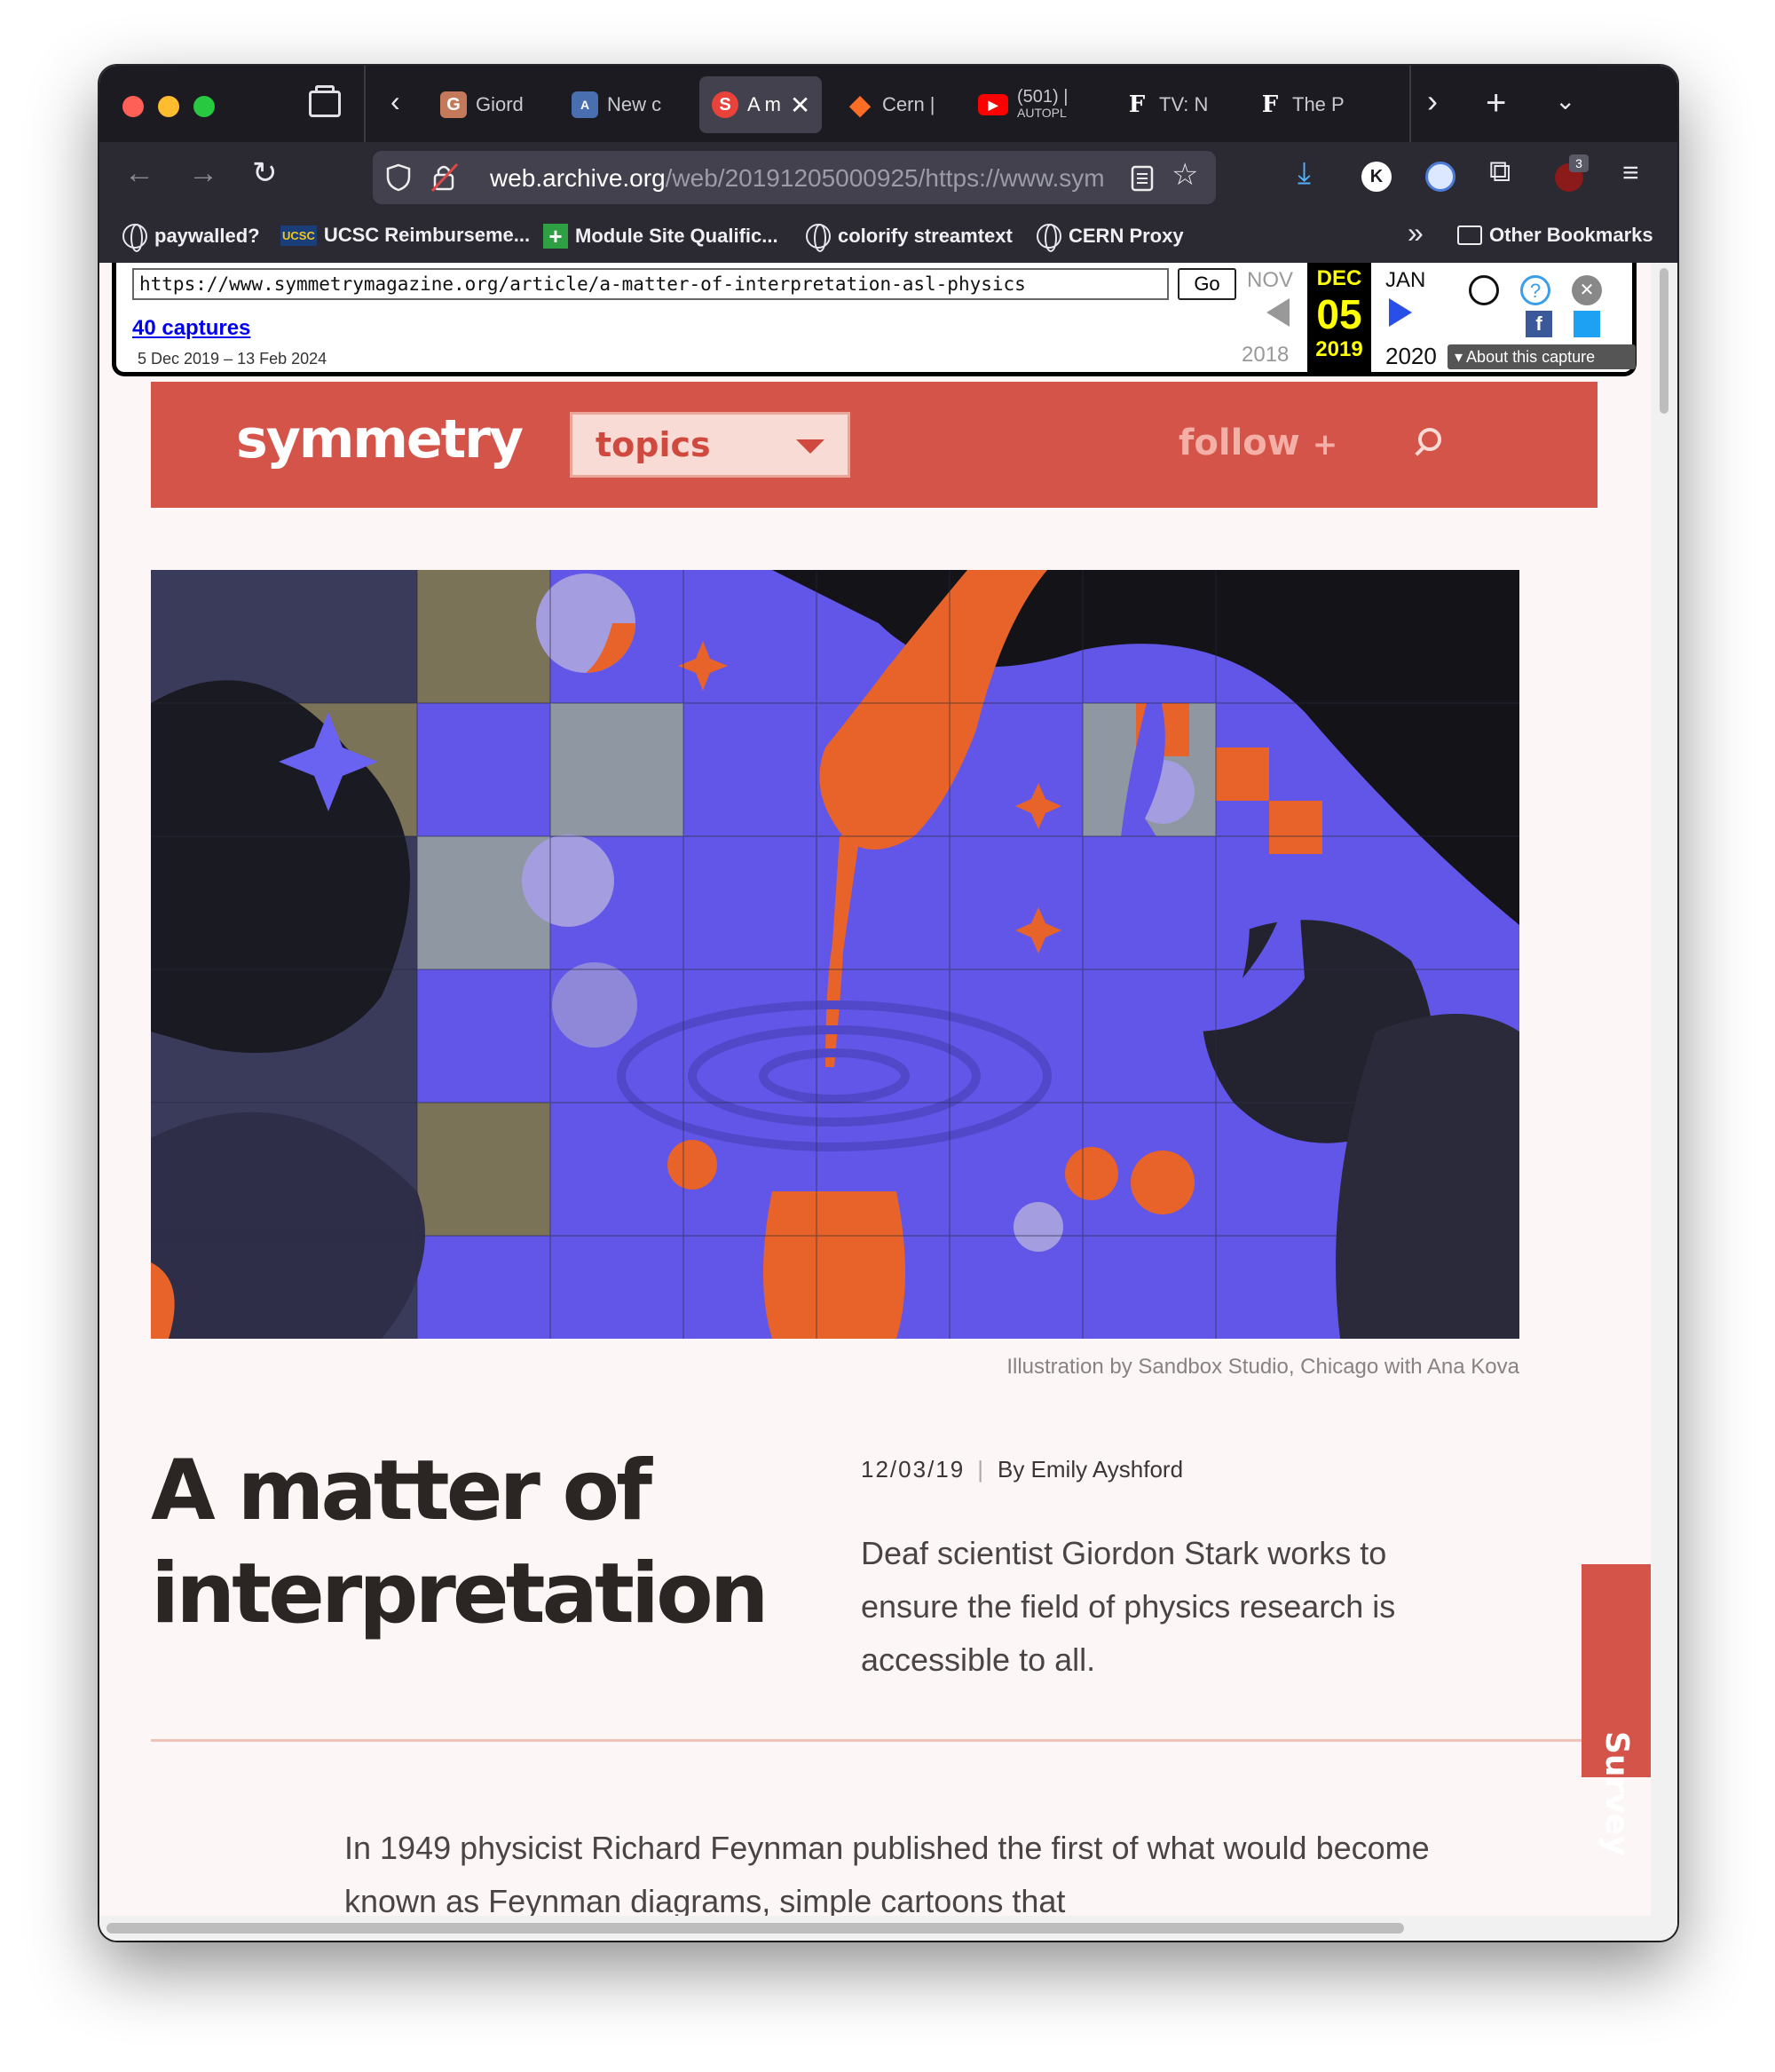 The width and height of the screenshot is (1775, 2072). I want to click on horizontal-scrollbar, so click(875, 1928).